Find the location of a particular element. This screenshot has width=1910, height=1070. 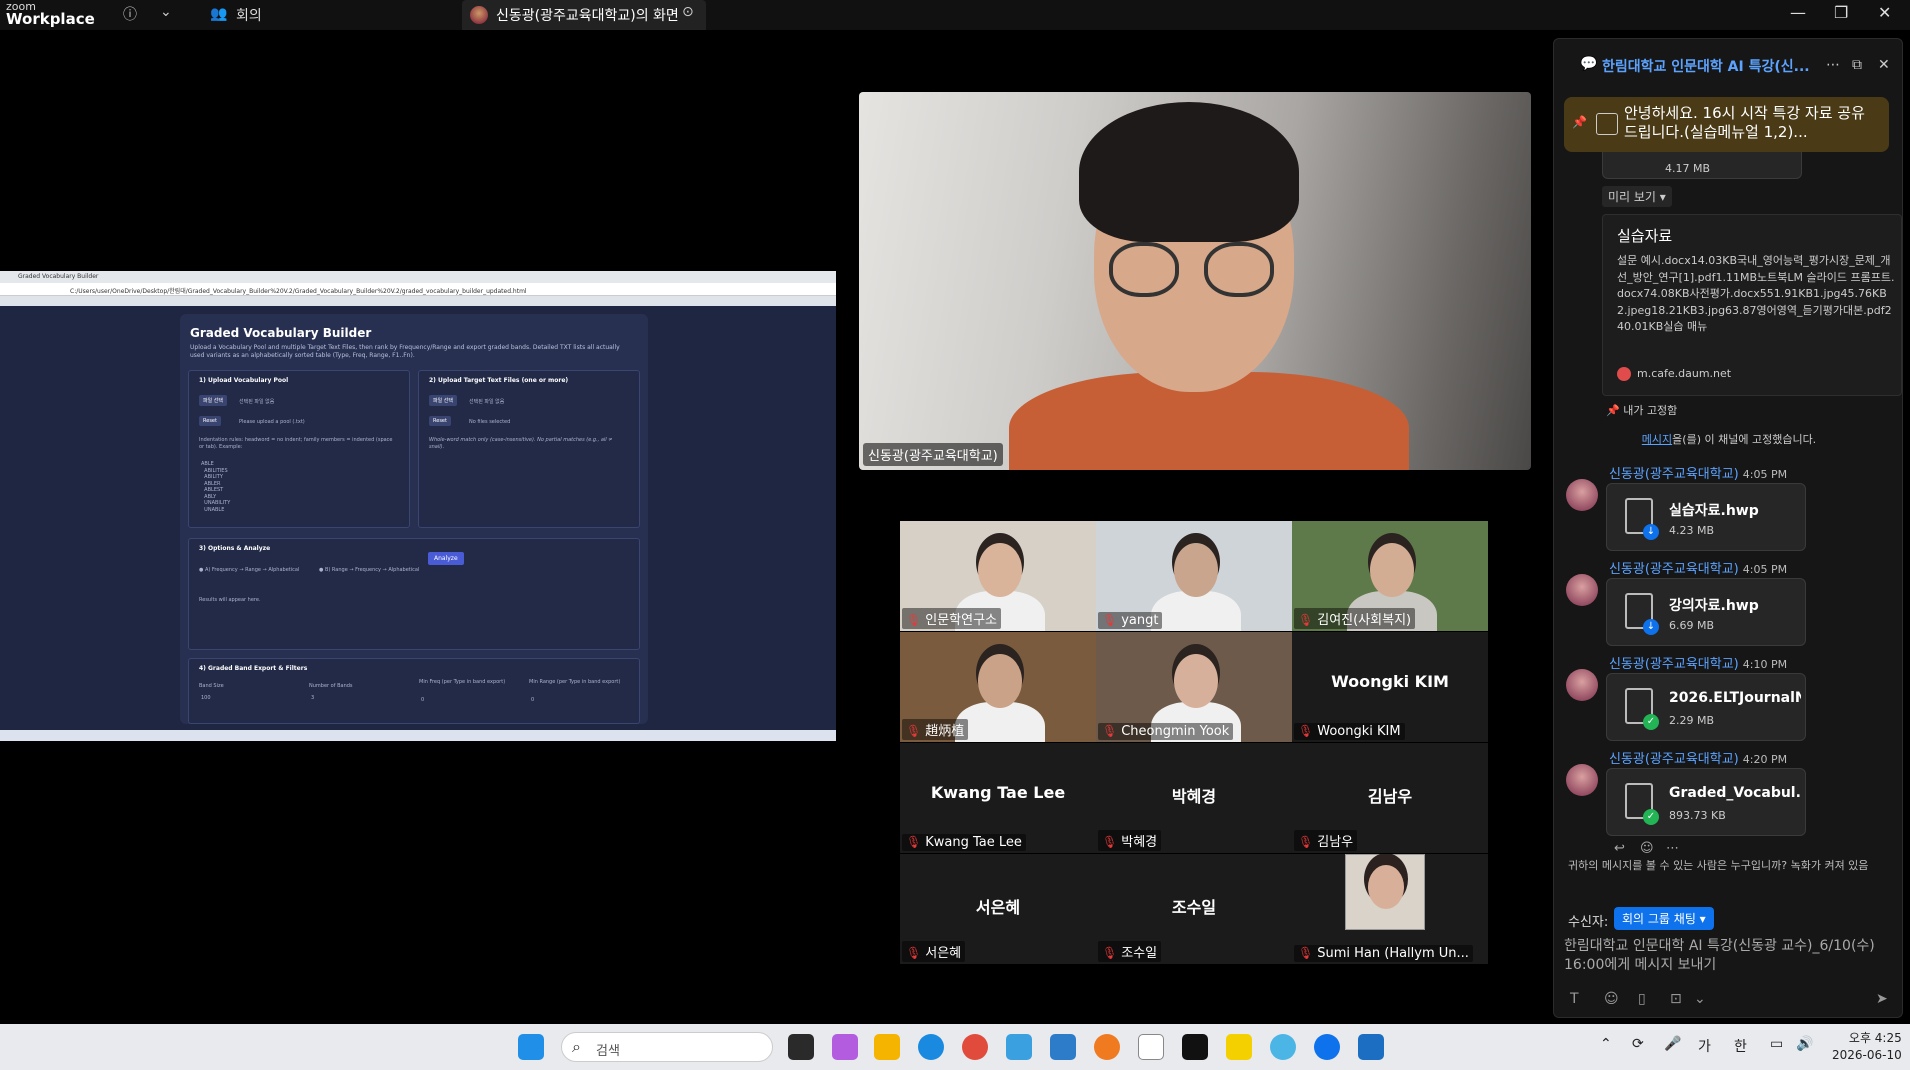

participant-display-name: Woongki KIM is located at coordinates (1390, 681).